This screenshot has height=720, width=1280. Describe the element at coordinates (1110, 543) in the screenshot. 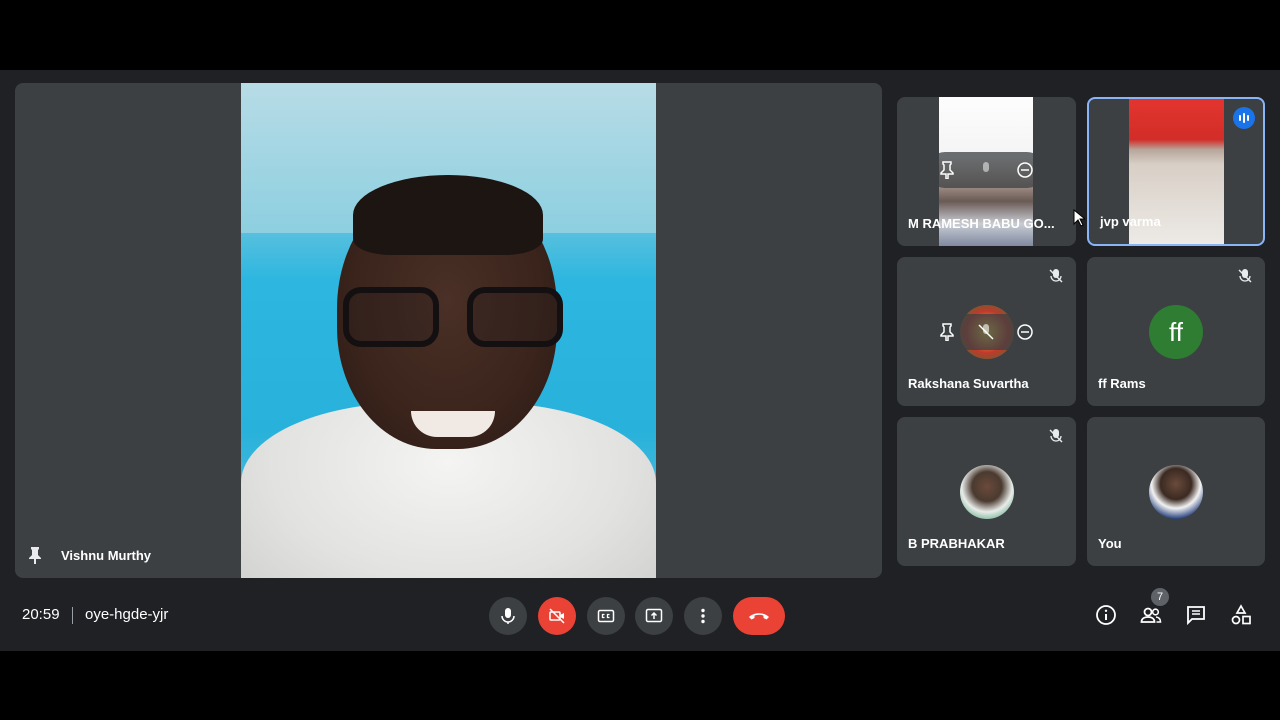

I see `participant-name: You` at that location.